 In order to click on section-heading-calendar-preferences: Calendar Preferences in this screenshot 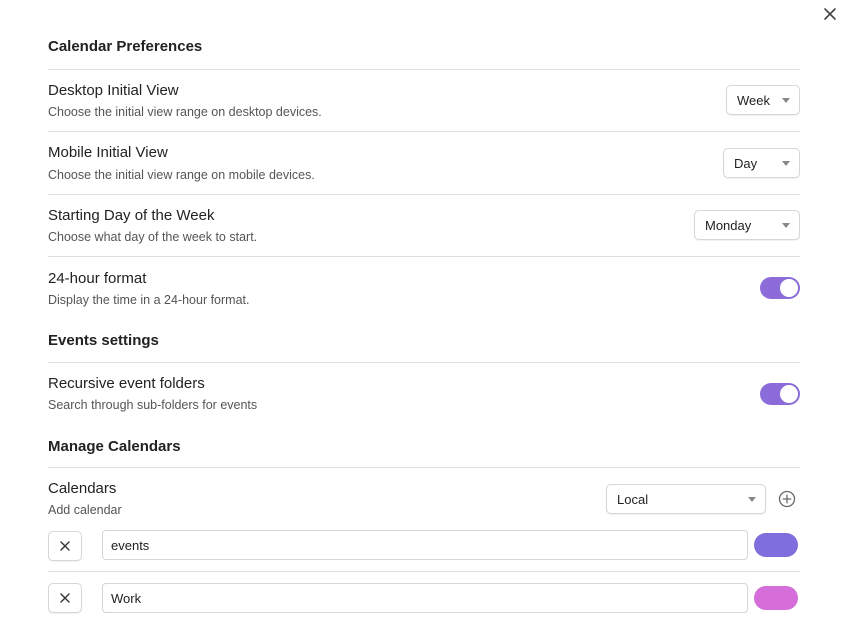, I will do `click(424, 54)`.